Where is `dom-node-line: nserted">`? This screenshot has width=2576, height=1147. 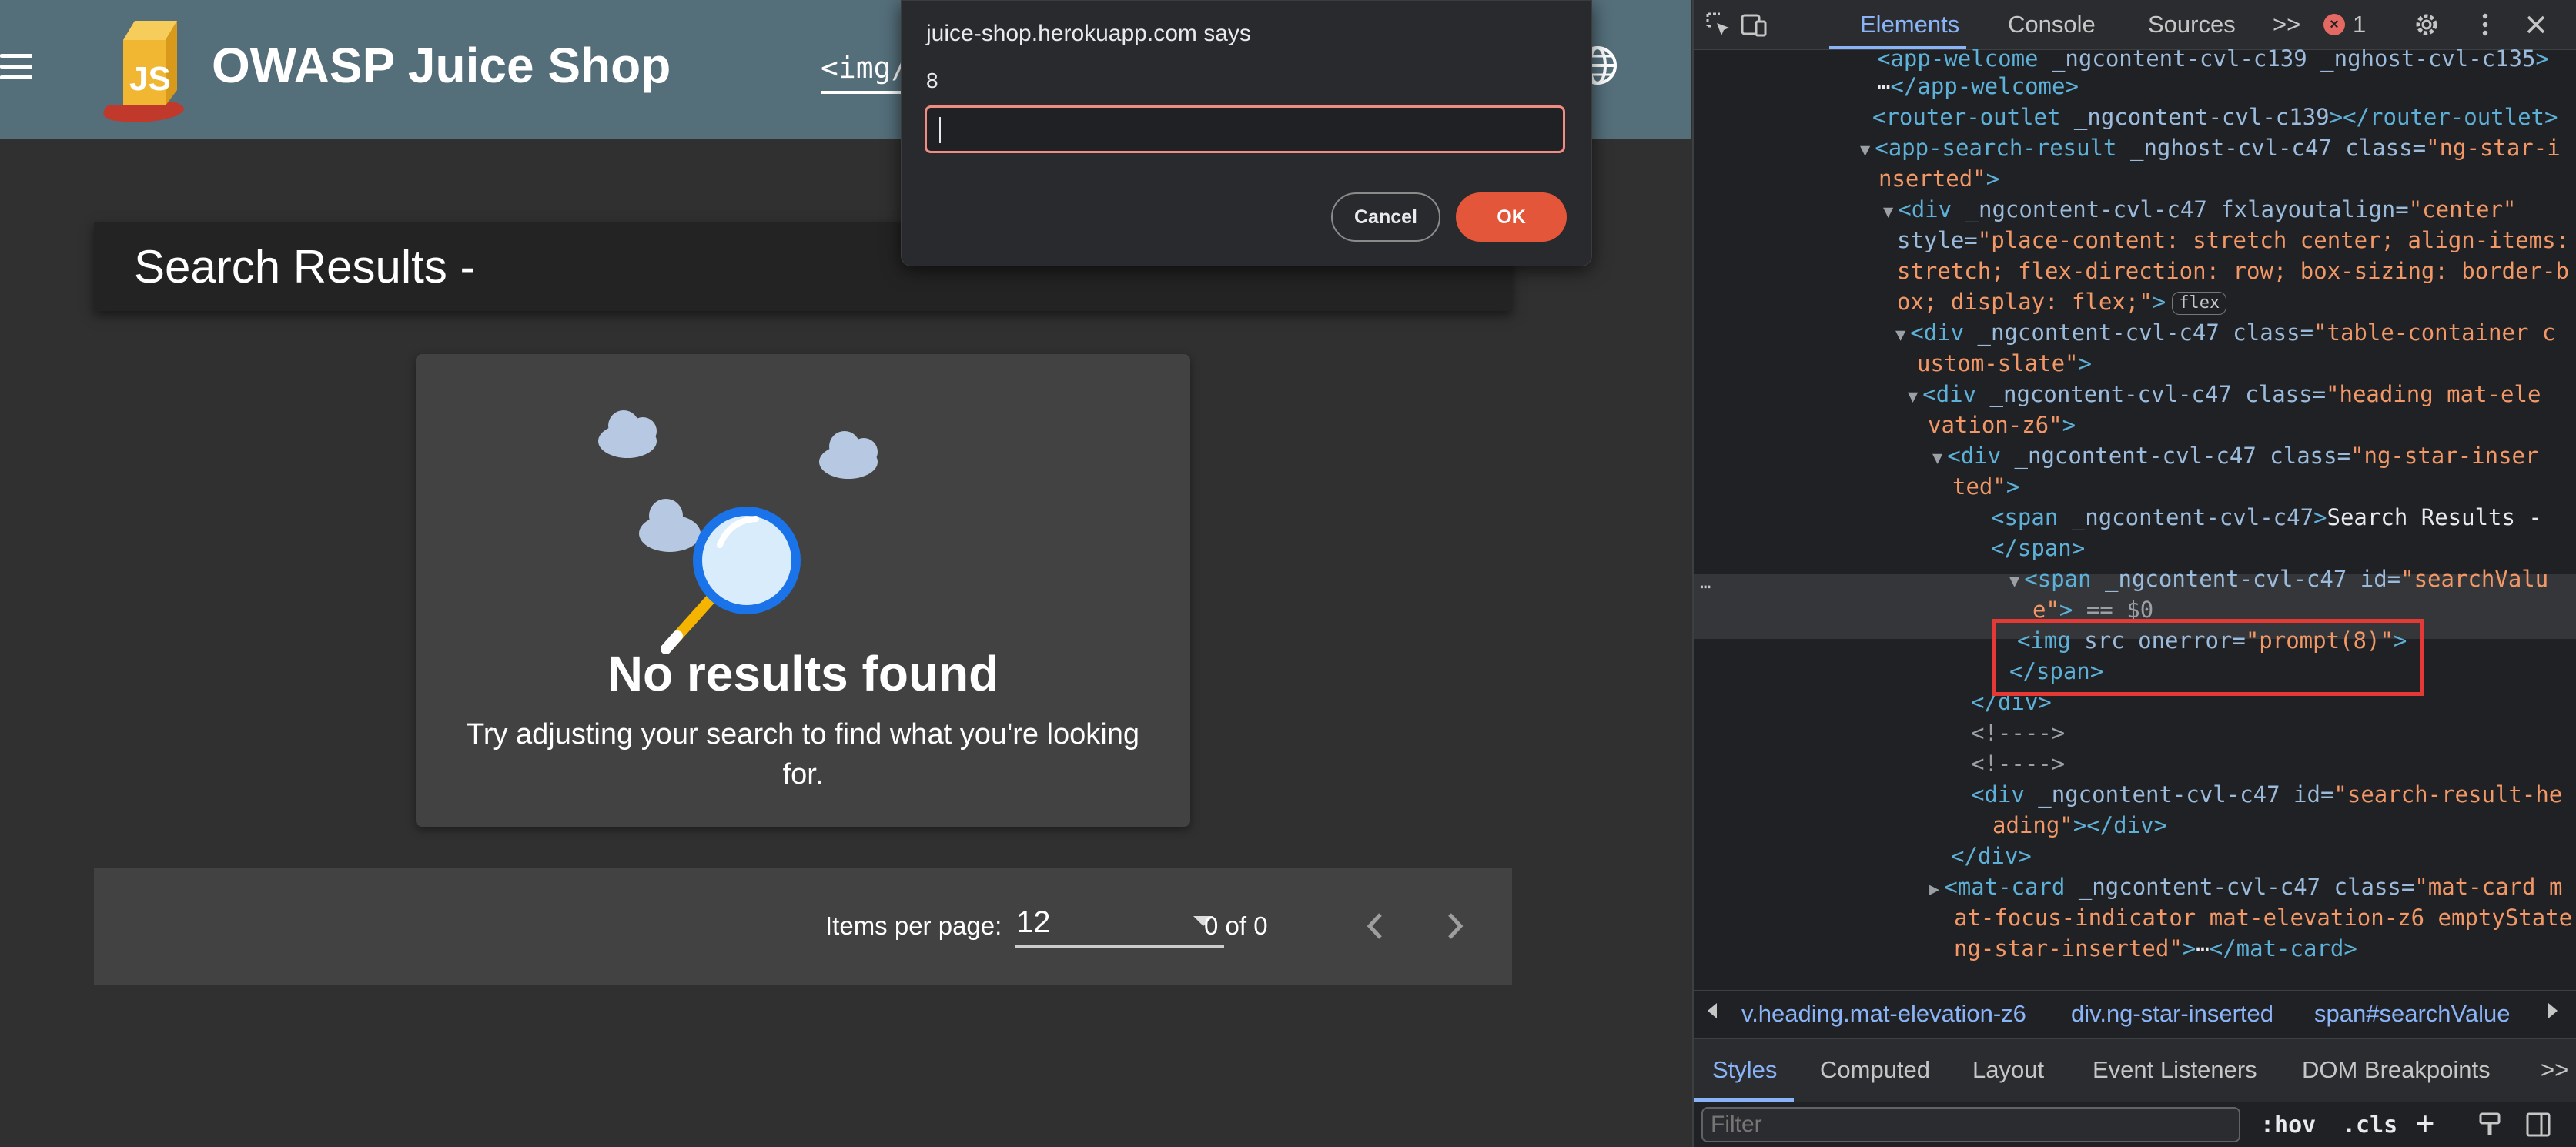 dom-node-line: nserted"> is located at coordinates (1939, 178).